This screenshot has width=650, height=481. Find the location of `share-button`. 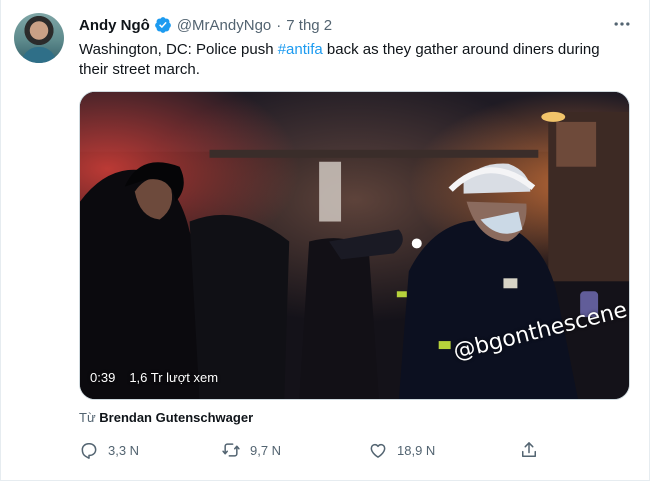

share-button is located at coordinates (529, 450).